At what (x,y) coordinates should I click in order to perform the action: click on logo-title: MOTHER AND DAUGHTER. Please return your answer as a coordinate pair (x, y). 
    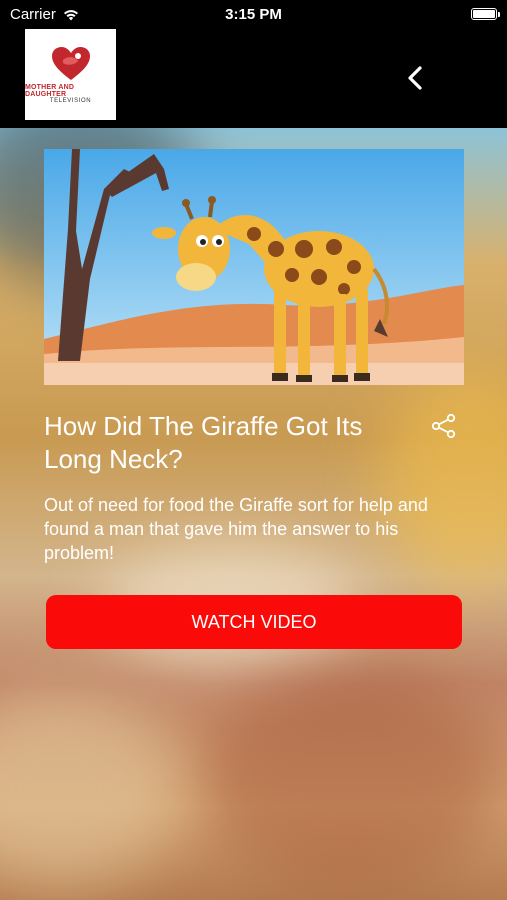
    Looking at the image, I should click on (50, 90).